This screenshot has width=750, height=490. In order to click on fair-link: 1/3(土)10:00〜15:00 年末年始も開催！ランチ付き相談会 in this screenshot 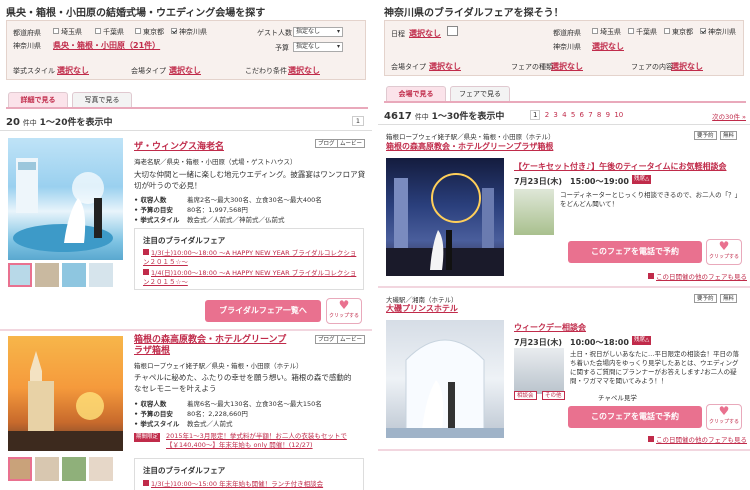, I will do `click(233, 483)`.